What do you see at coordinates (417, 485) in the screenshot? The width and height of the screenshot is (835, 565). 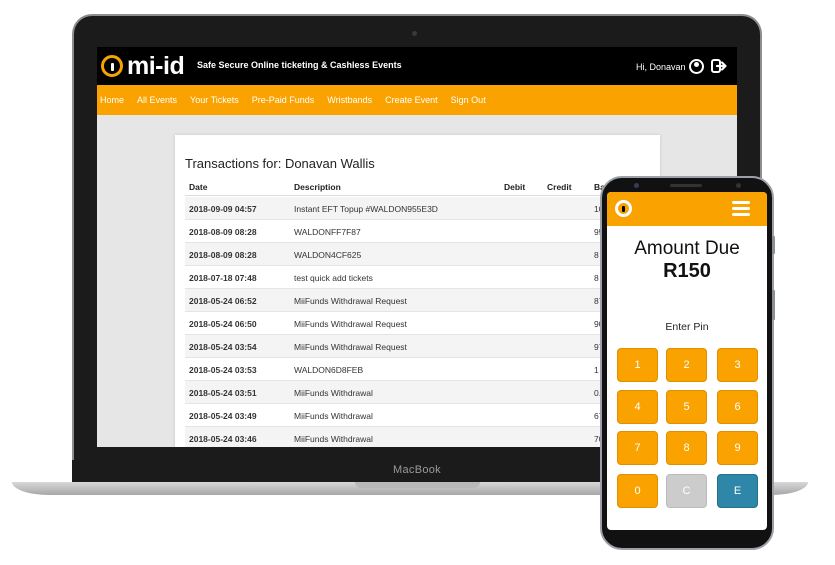 I see `laptop-notch` at bounding box center [417, 485].